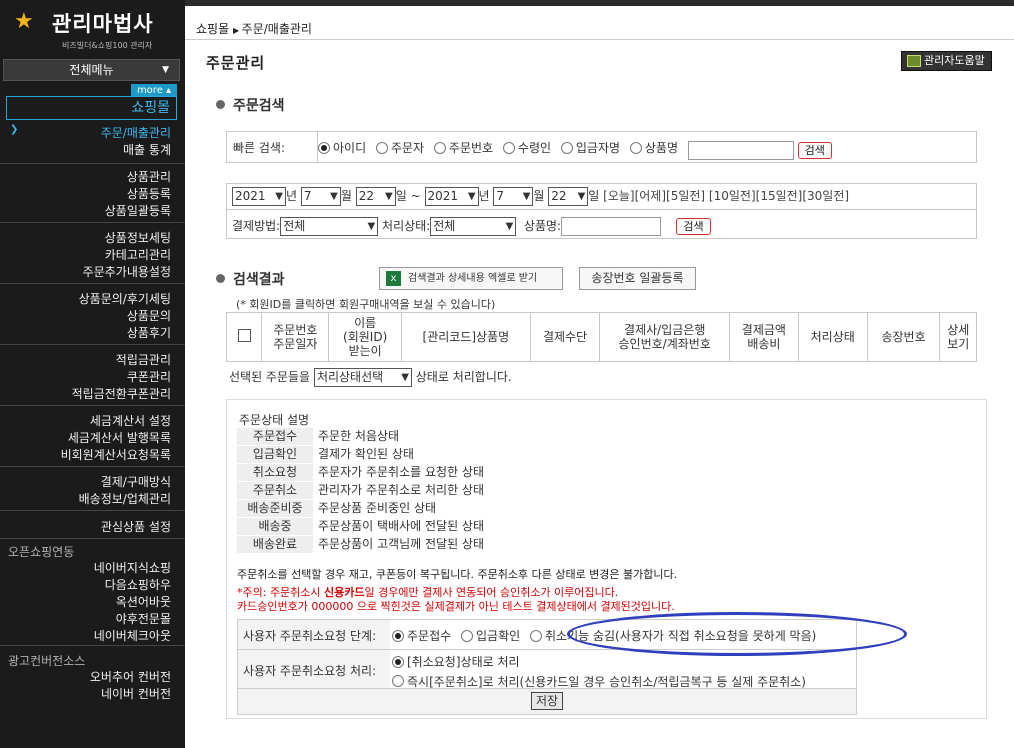 This screenshot has width=1014, height=748. I want to click on radio-product-name: 상품명, so click(653, 147).